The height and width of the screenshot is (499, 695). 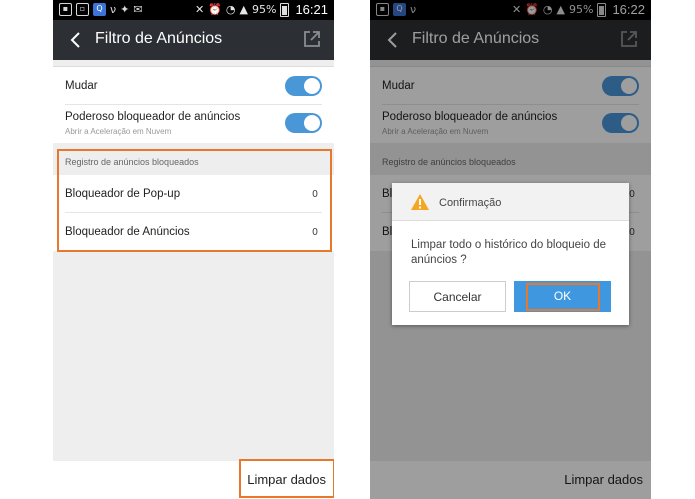 What do you see at coordinates (76, 40) in the screenshot?
I see `back-arrow-icon` at bounding box center [76, 40].